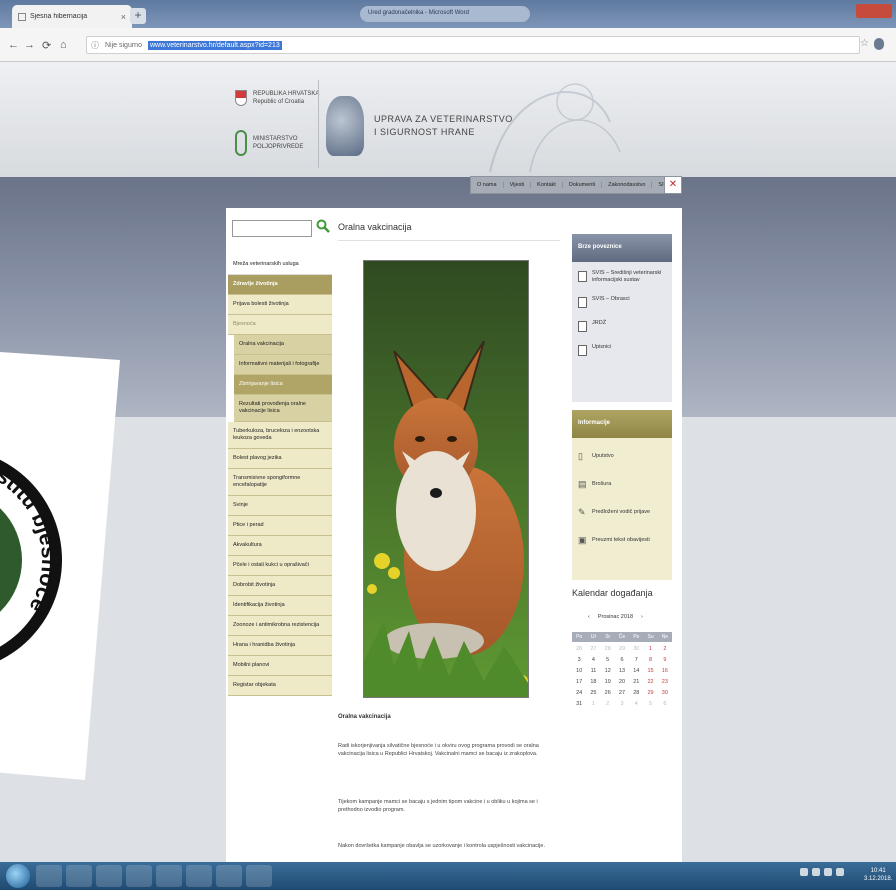 The image size is (896, 890). What do you see at coordinates (277, 98) in the screenshot?
I see `logo-republic-croatia: REPUBLIKA HRVATSKA Republic of Croatia` at bounding box center [277, 98].